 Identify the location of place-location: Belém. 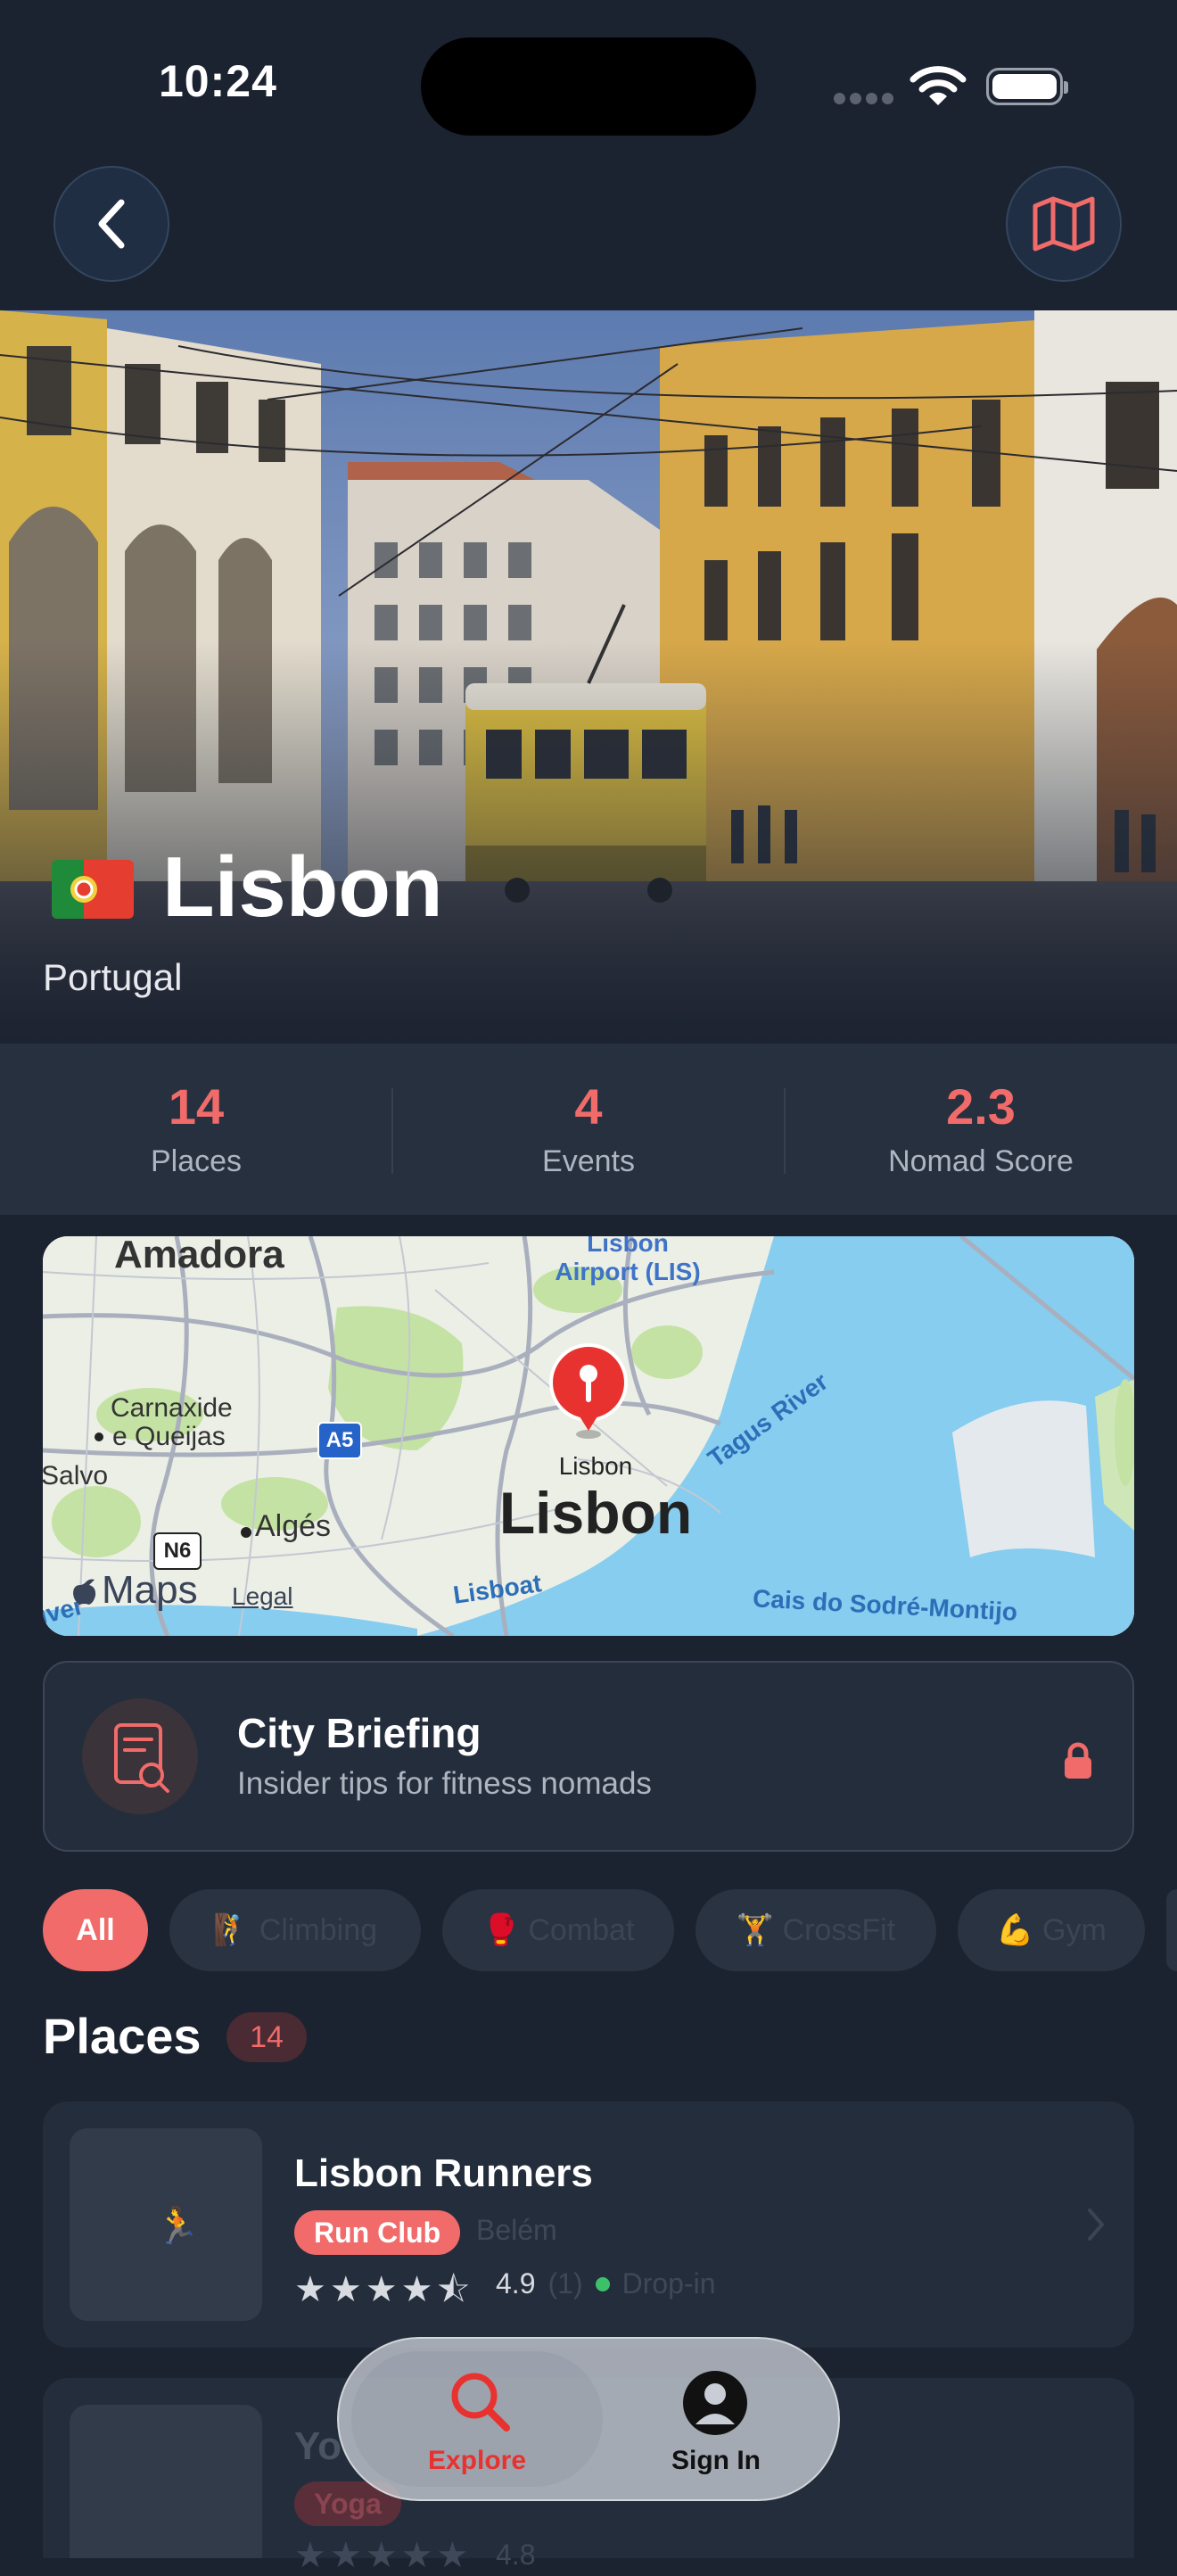
(516, 2230).